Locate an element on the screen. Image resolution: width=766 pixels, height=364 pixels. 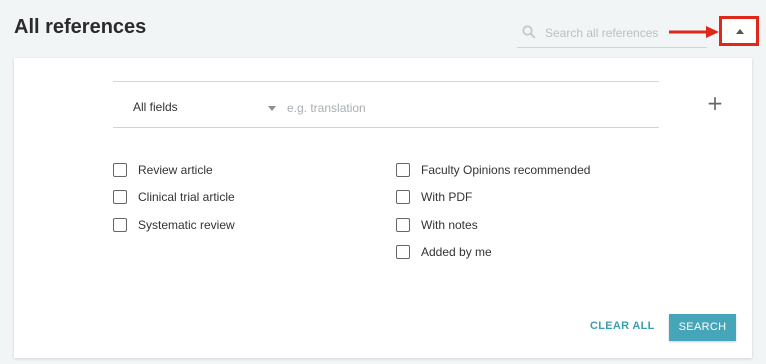
field-select: All fields is located at coordinates (205, 109).